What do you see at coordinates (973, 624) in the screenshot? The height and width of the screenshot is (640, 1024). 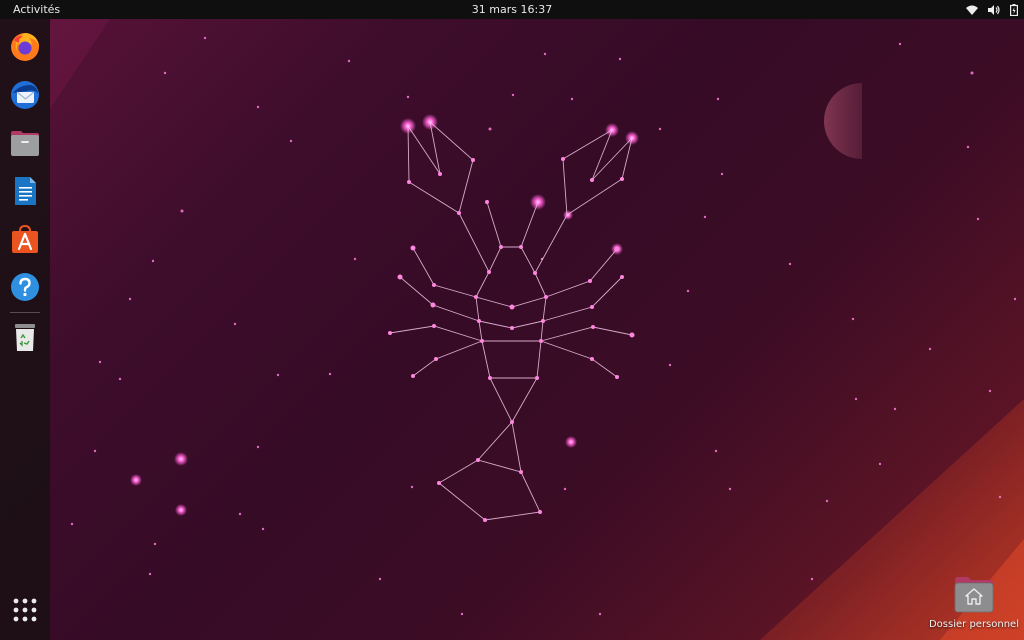 I see `home-folder-label: Dossier personnel` at bounding box center [973, 624].